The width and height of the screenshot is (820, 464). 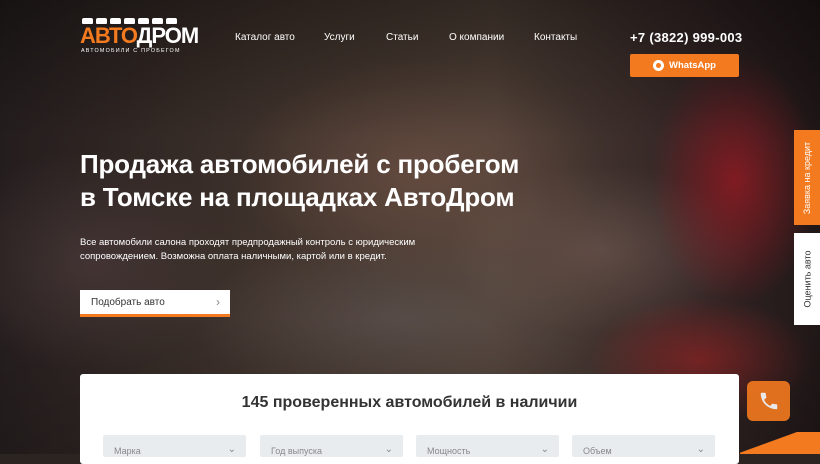 What do you see at coordinates (555, 37) in the screenshot?
I see `nav-contacts: Контакты` at bounding box center [555, 37].